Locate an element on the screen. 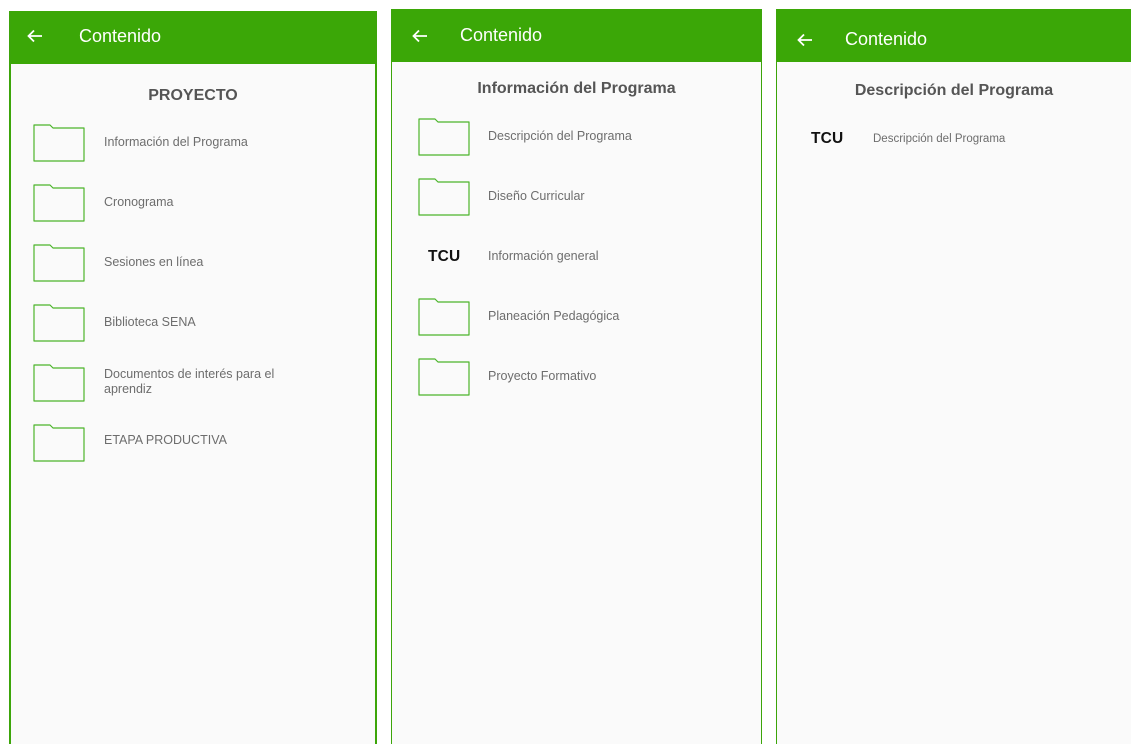 The image size is (1131, 744). list-item-folder: Documentos de interés para el aprendiz is located at coordinates (193, 389).